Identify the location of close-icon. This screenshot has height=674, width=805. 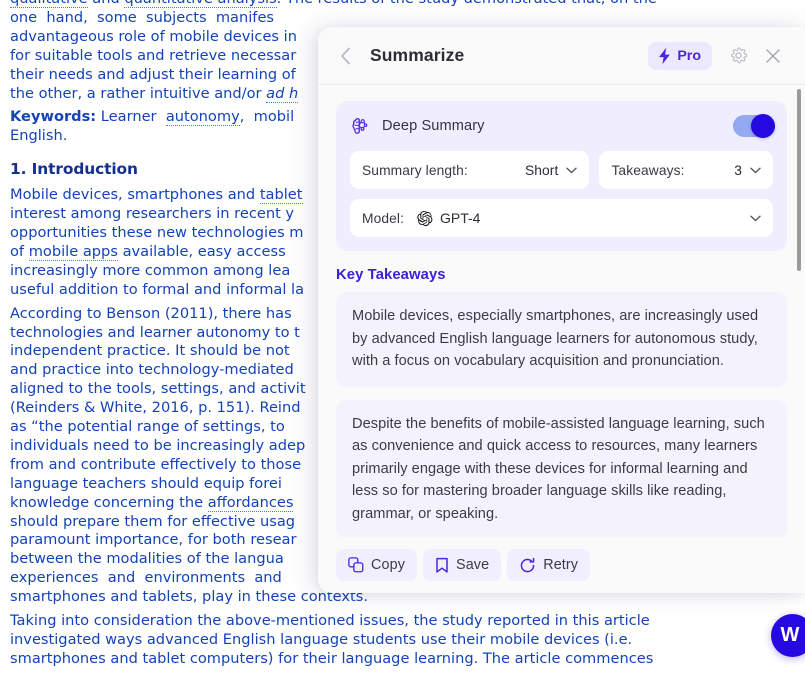
(773, 56).